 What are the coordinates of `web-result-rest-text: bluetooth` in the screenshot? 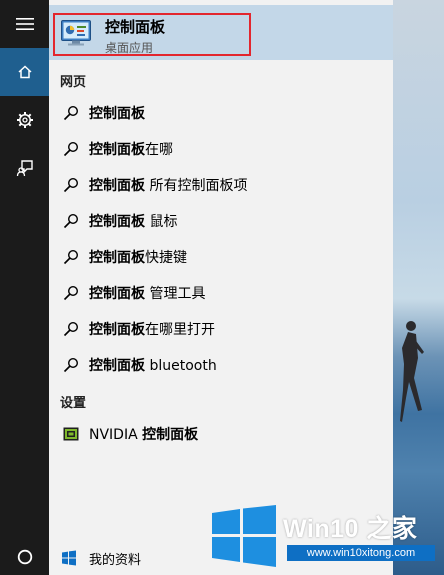 It's located at (181, 366).